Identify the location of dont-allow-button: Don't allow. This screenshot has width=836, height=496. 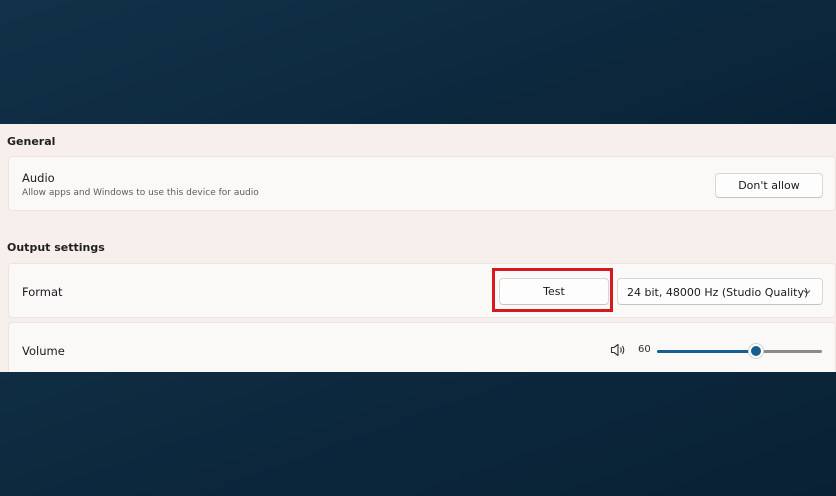
(769, 185).